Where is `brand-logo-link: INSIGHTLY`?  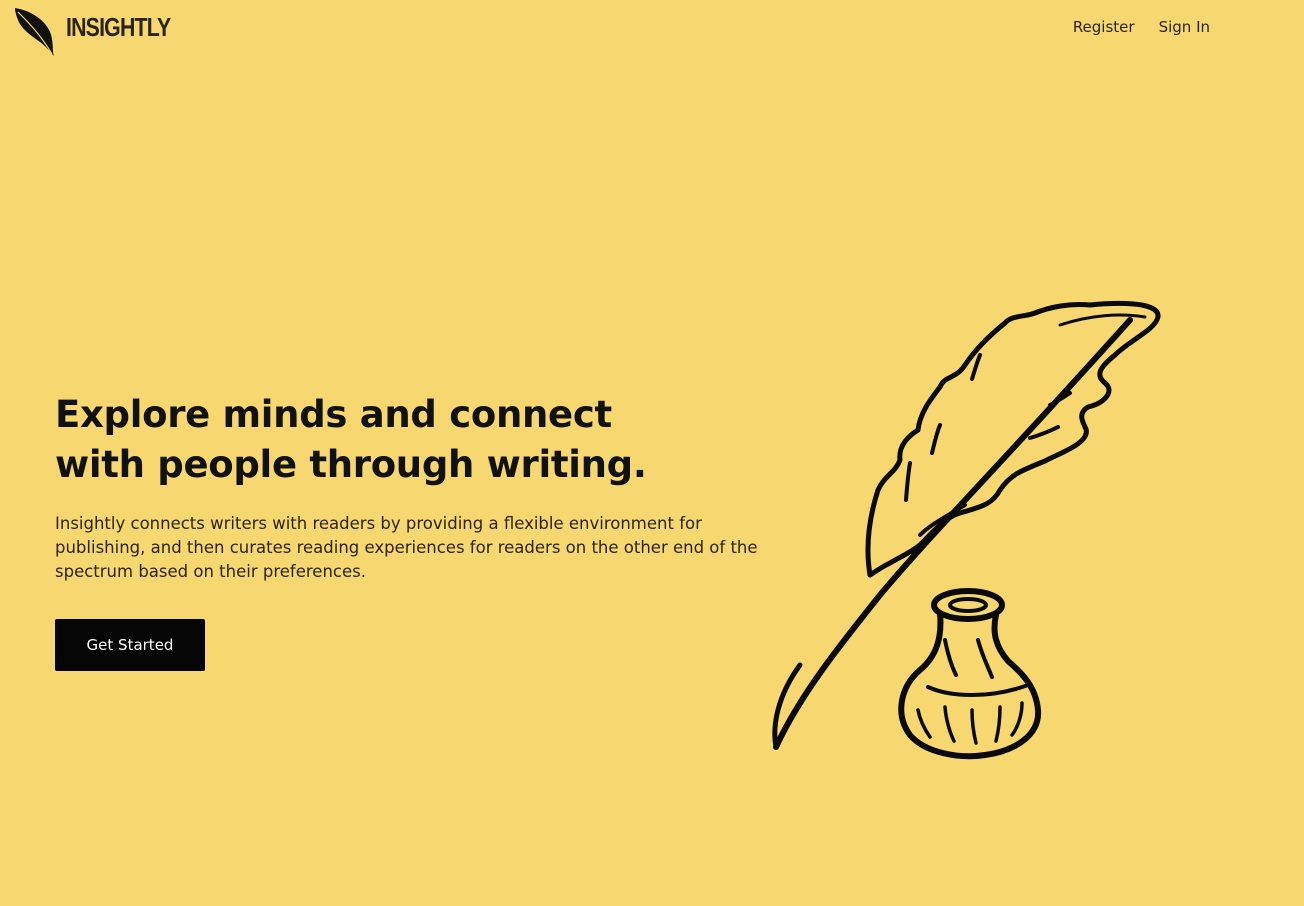 brand-logo-link: INSIGHTLY is located at coordinates (92, 32).